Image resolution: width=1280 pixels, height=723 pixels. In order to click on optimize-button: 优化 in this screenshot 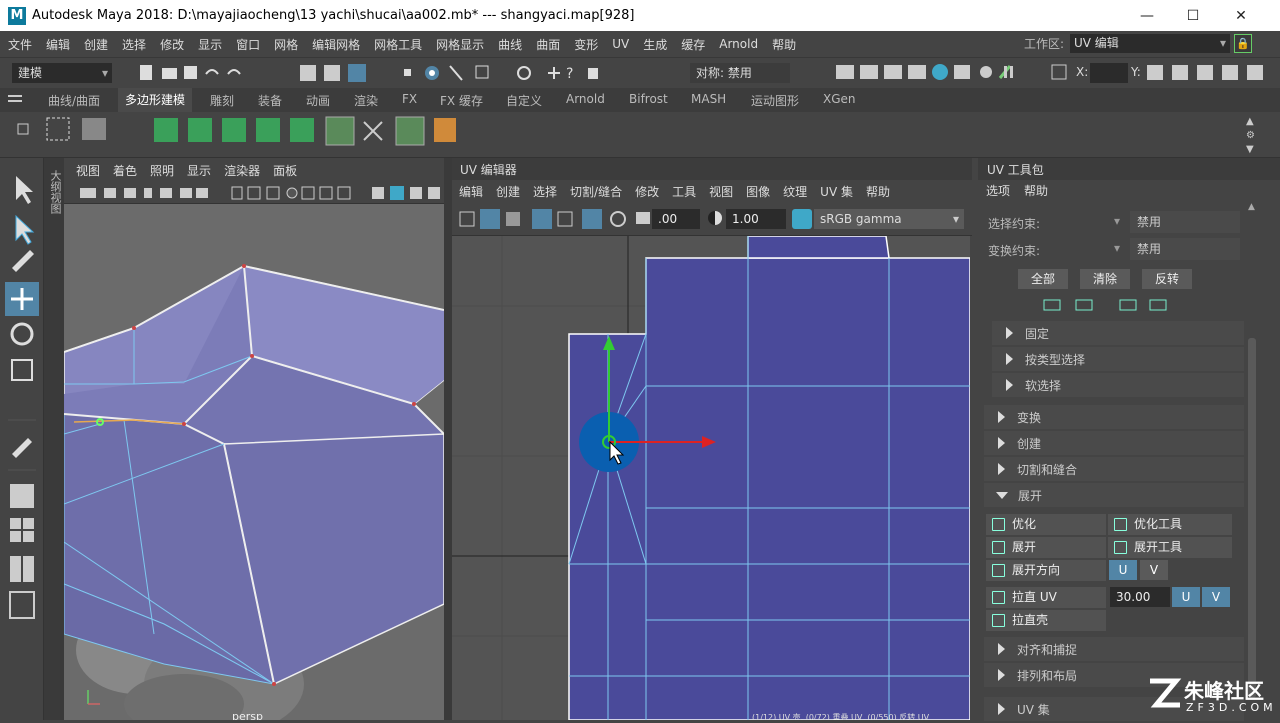, I will do `click(1046, 524)`.